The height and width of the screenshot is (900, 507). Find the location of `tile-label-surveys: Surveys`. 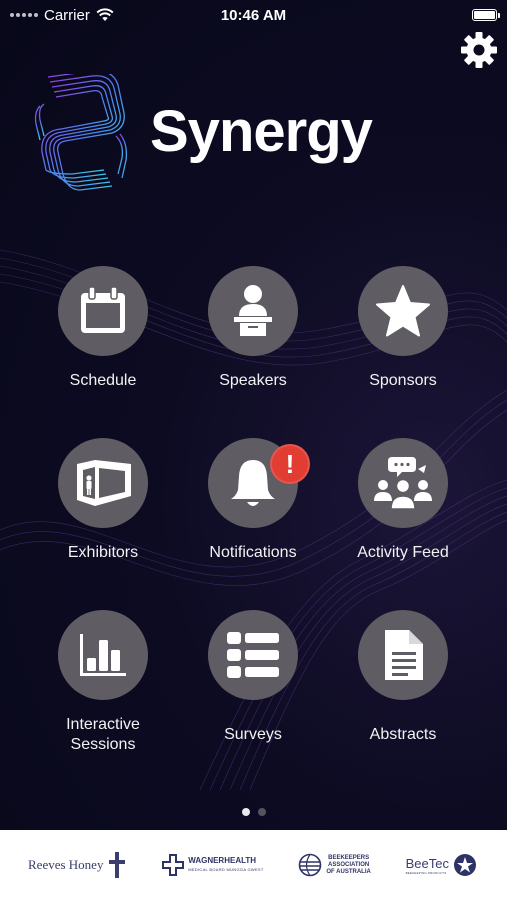

tile-label-surveys: Surveys is located at coordinates (253, 734).